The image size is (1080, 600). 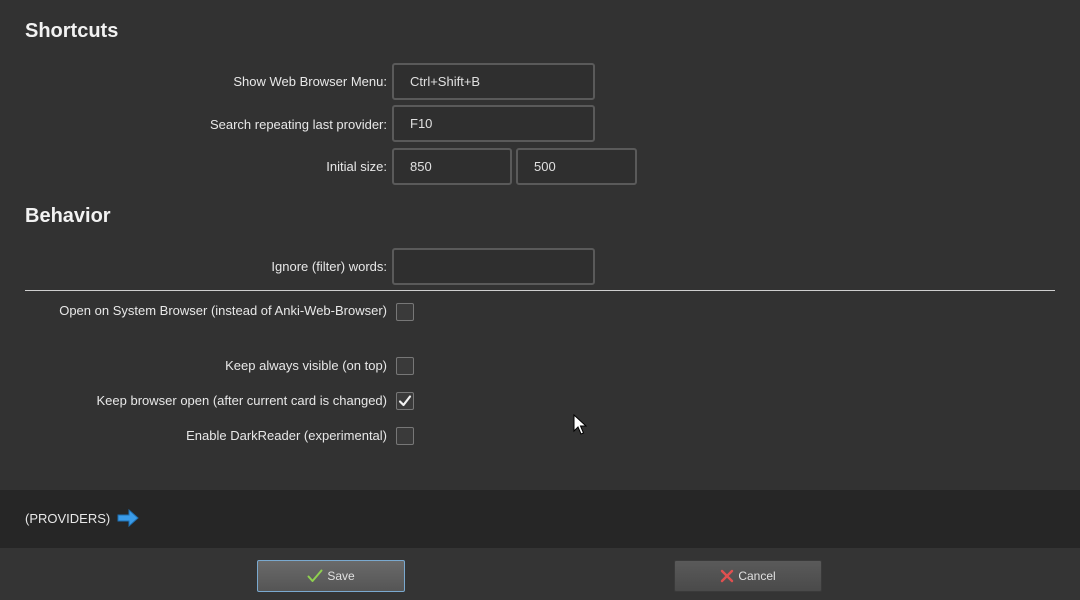 What do you see at coordinates (405, 366) in the screenshot?
I see `keep-visible-checkbox` at bounding box center [405, 366].